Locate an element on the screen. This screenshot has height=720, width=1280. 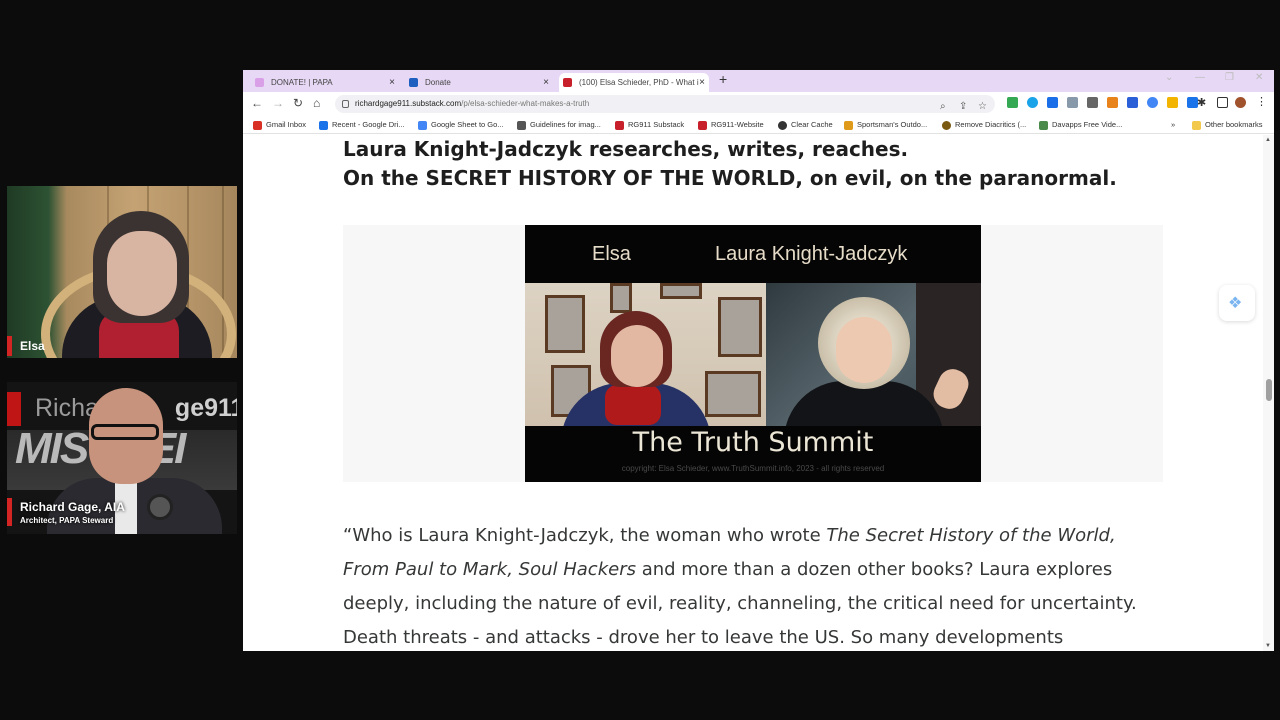
home-icon: ⌂ is located at coordinates (316, 103).